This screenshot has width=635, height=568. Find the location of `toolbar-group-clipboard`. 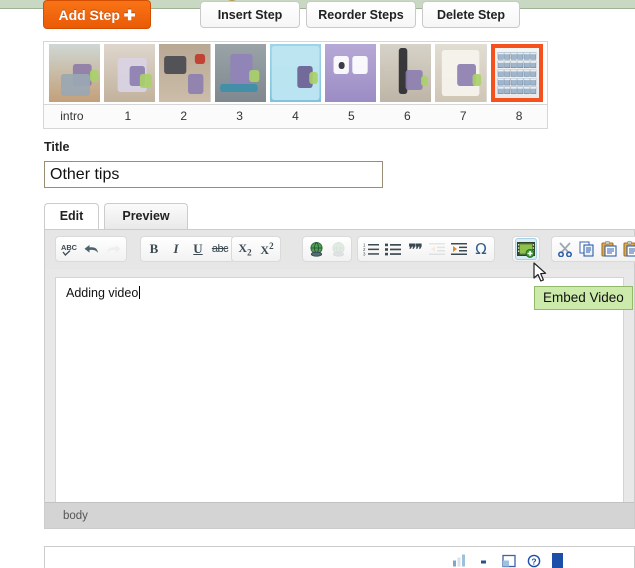

toolbar-group-clipboard is located at coordinates (593, 249).